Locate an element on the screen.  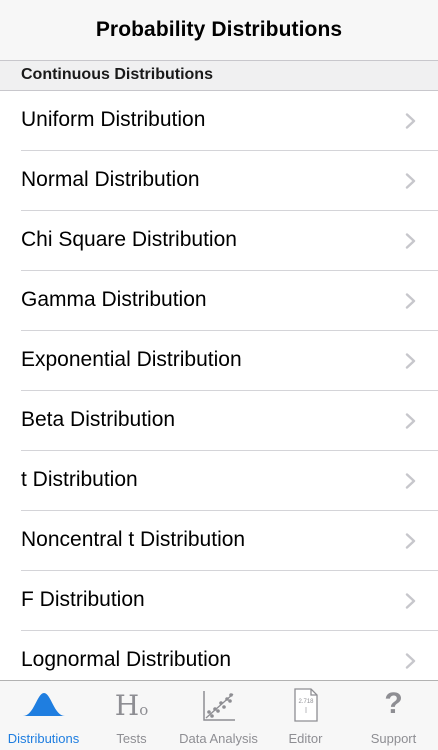
list-item-label: Chi Square Distribution is located at coordinates (129, 239).